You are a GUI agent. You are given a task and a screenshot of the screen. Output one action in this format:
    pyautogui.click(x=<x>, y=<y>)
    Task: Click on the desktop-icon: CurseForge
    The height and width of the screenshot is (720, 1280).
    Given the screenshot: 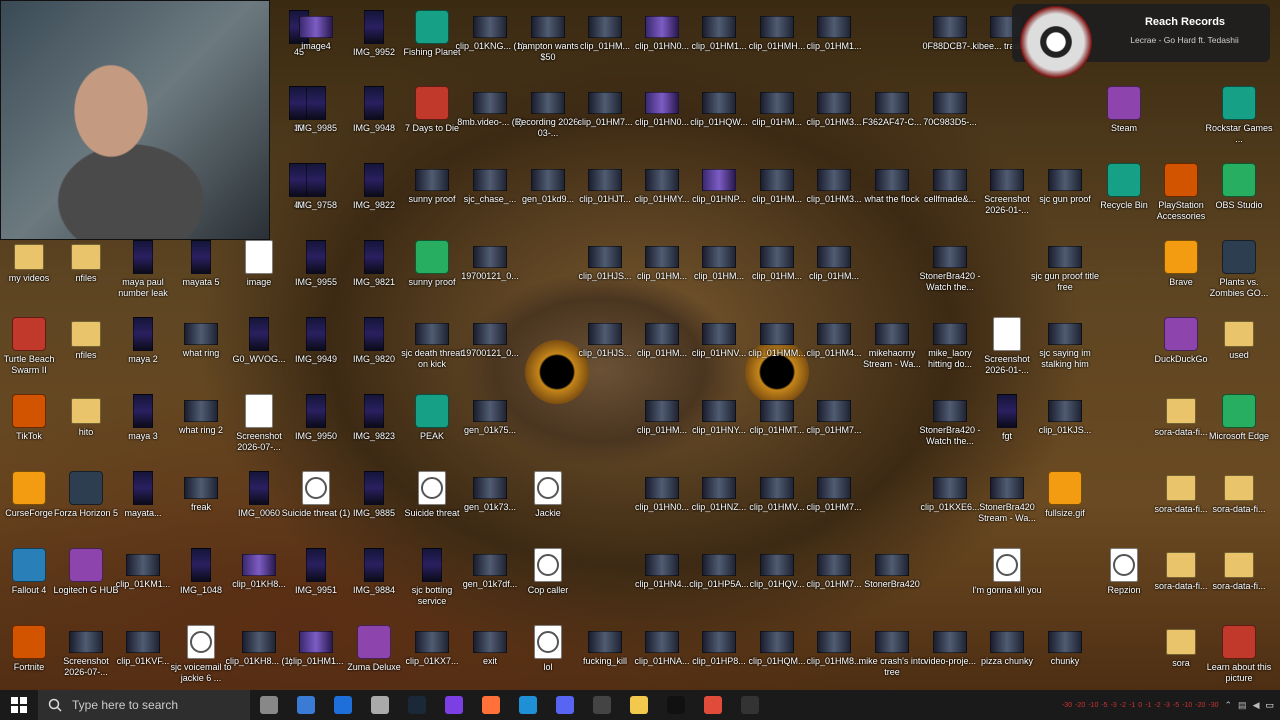 What is the action you would take?
    pyautogui.click(x=29, y=508)
    